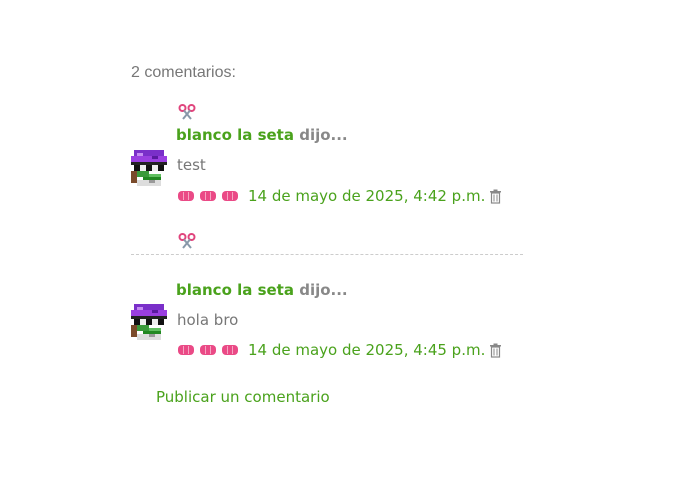 This screenshot has height=480, width=686. I want to click on comment-footer: 14 de mayo de 2025, 4:42 p.m., so click(340, 196).